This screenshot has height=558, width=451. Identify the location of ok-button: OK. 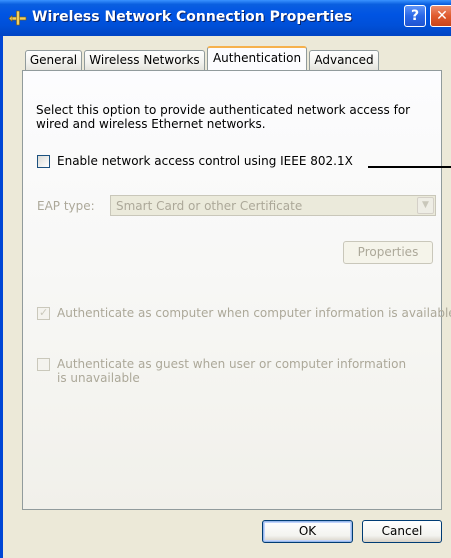
(307, 531).